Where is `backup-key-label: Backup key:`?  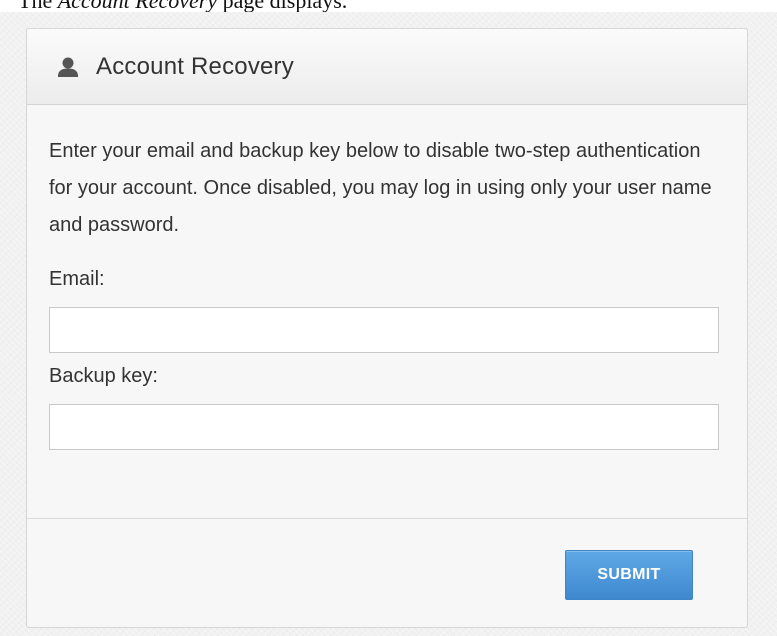 backup-key-label: Backup key: is located at coordinates (103, 376).